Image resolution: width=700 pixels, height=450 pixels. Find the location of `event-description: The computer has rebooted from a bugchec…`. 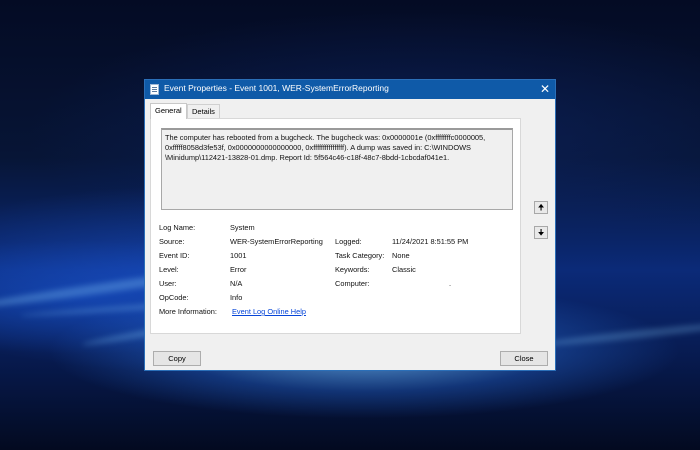

event-description: The computer has rebooted from a bugchec… is located at coordinates (337, 169).